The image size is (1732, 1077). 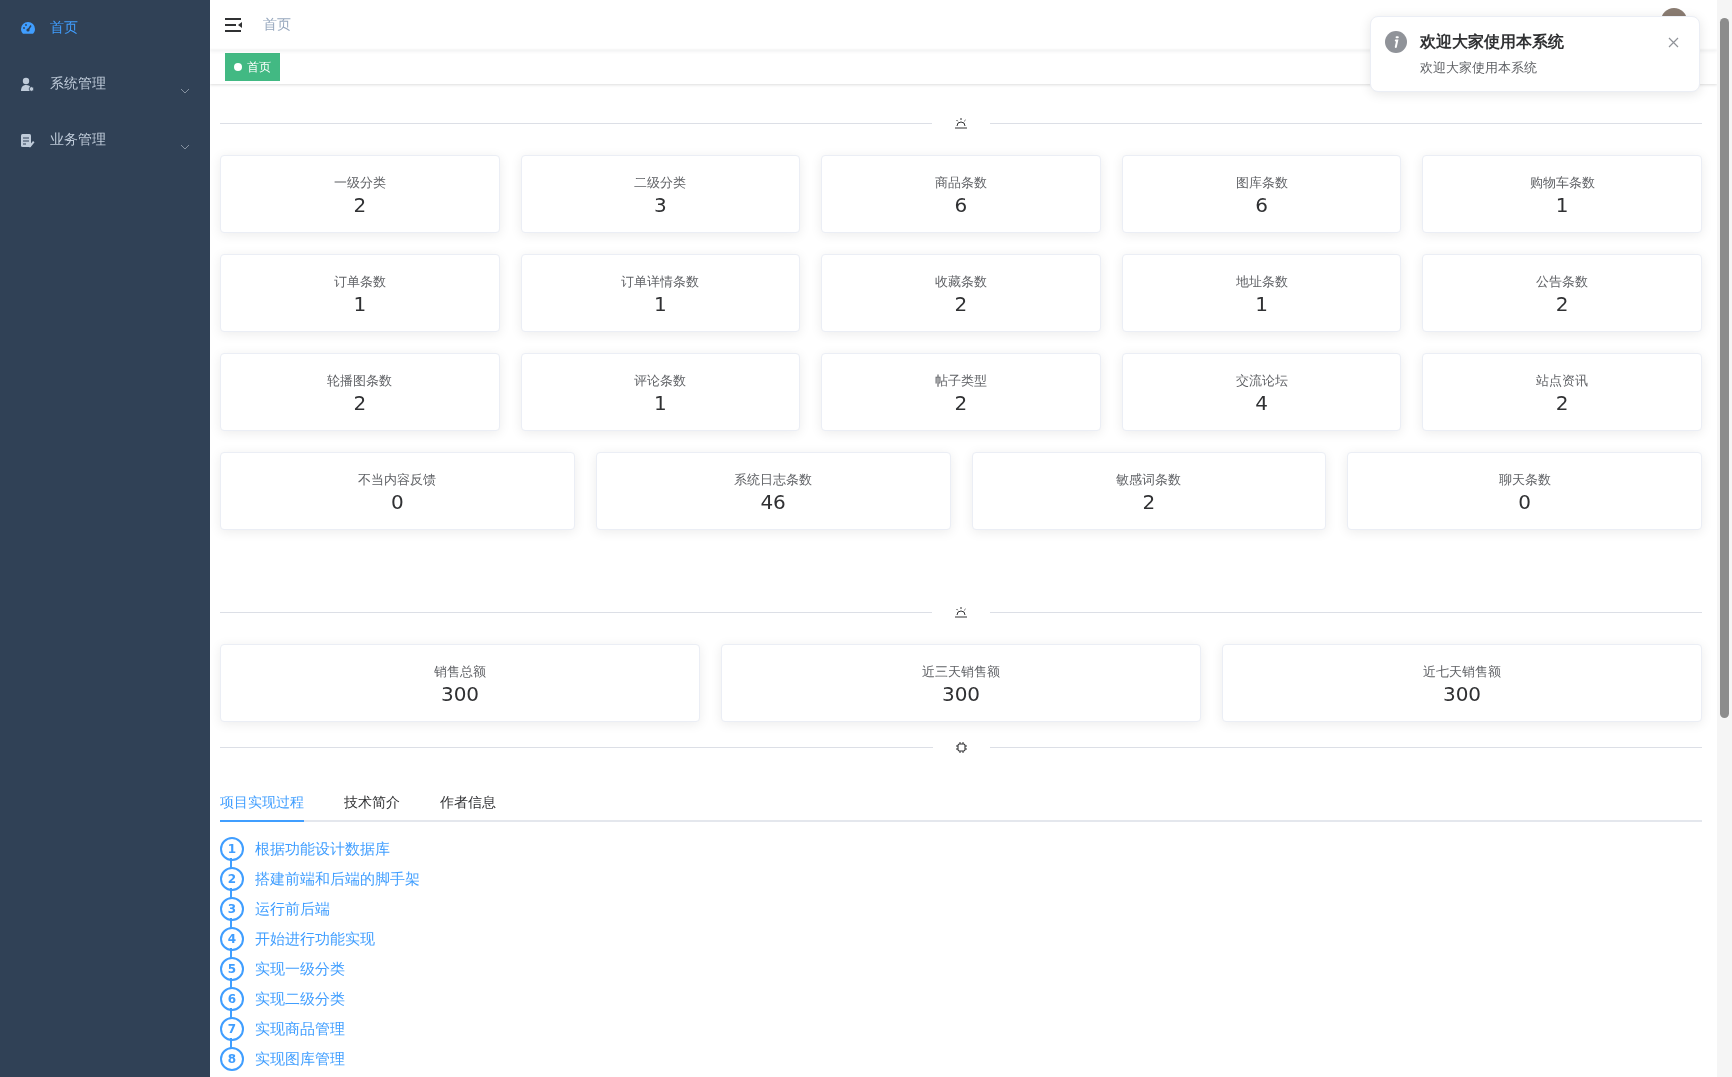 I want to click on stat-label: 地址条数, so click(x=1261, y=282).